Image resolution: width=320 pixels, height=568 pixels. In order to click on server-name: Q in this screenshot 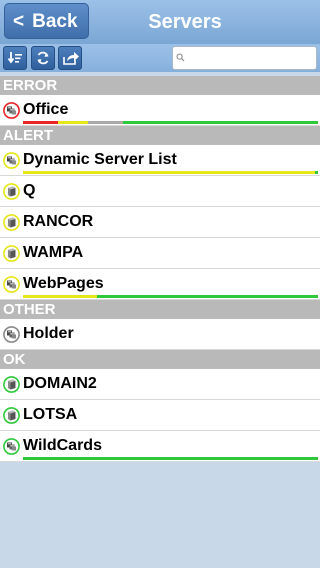, I will do `click(29, 190)`.